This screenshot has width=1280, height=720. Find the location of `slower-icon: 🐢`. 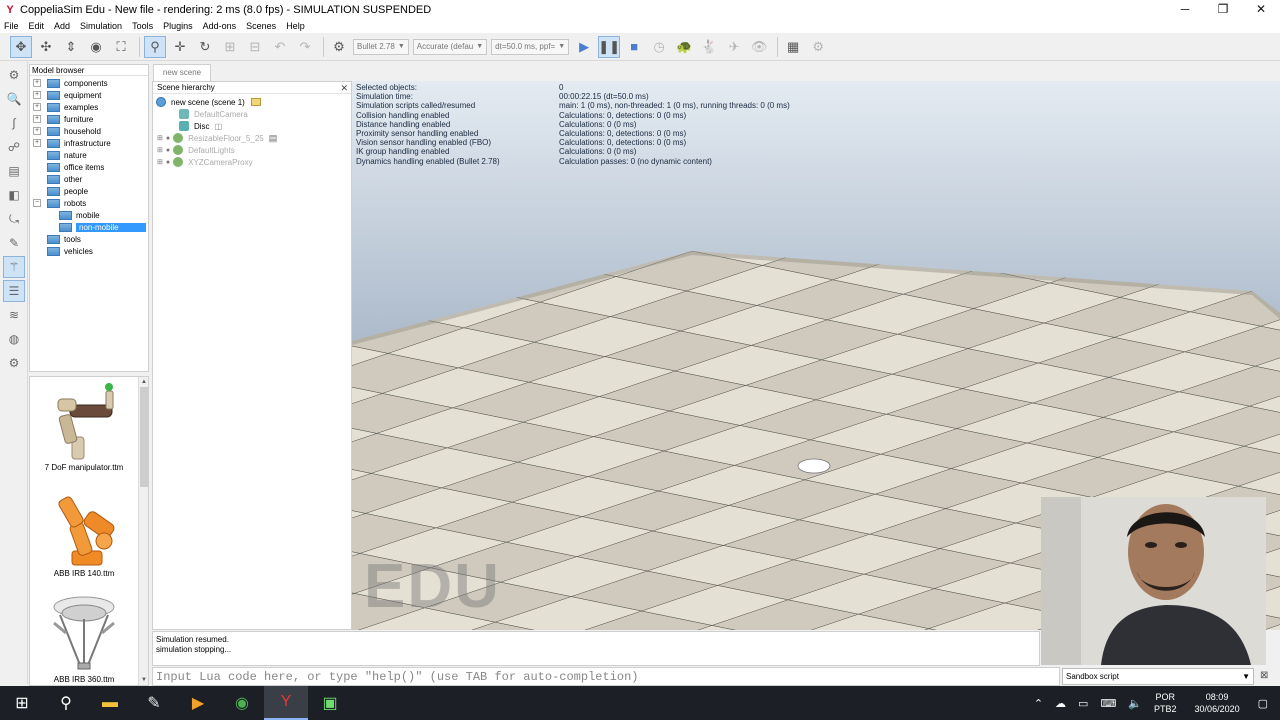

slower-icon: 🐢 is located at coordinates (684, 47).